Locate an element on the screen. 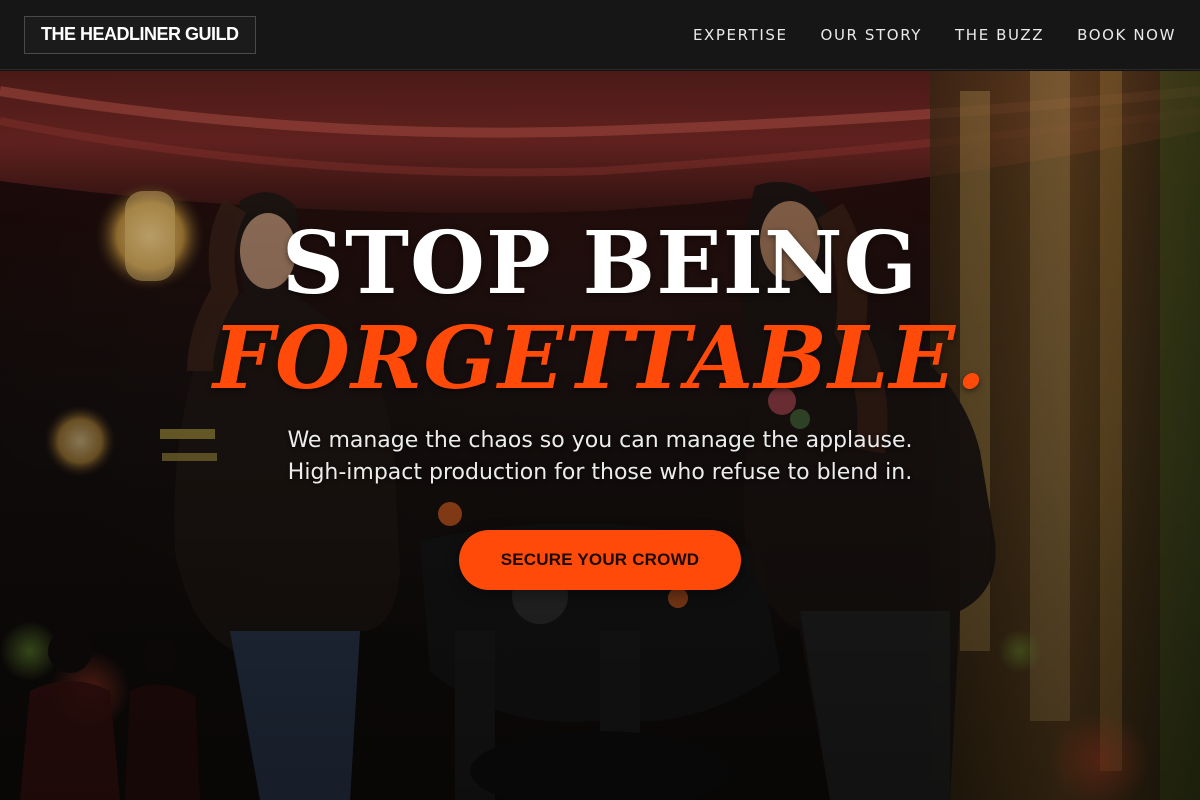 The image size is (1200, 800). brand-logo: THE HEADLINER GUILD is located at coordinates (140, 34).